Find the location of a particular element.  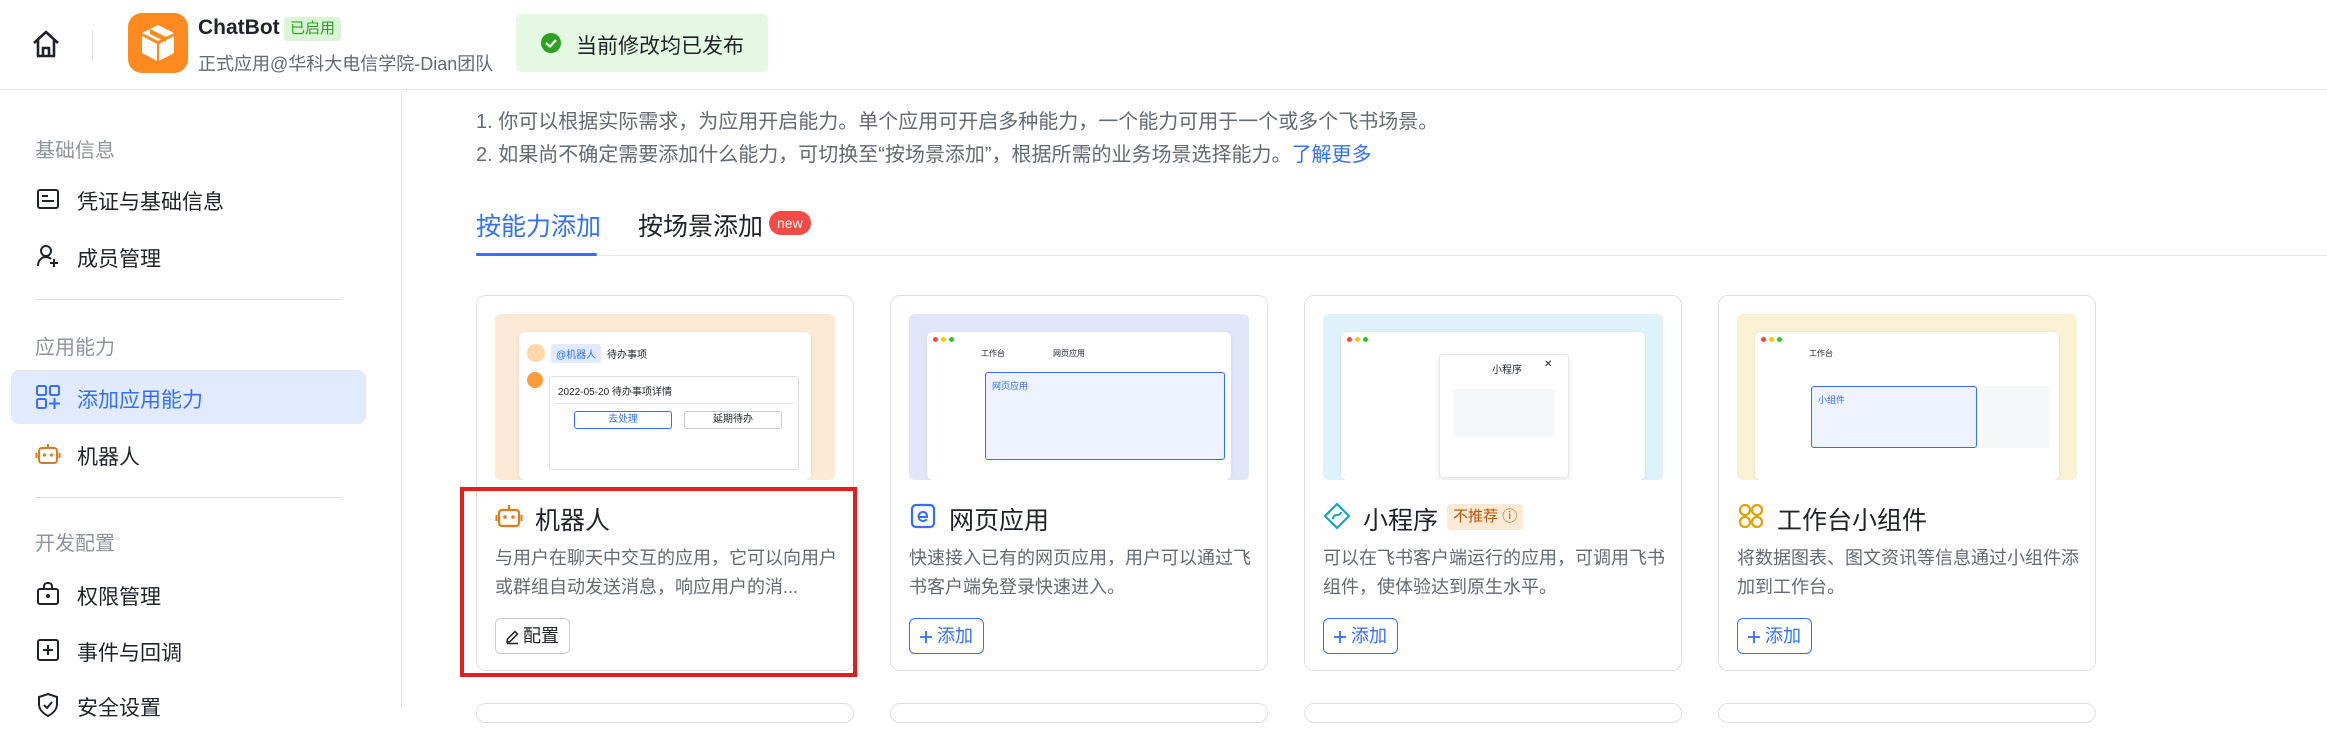

plus-icon is located at coordinates (1754, 637).